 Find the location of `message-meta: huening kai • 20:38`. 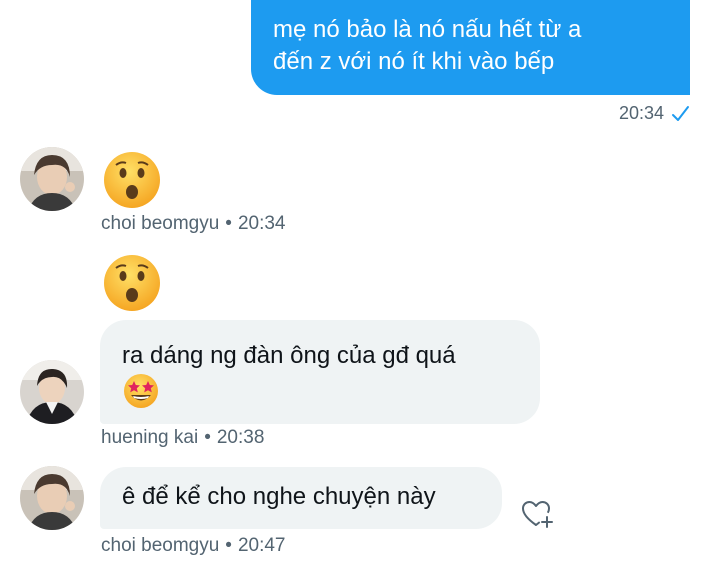

message-meta: huening kai • 20:38 is located at coordinates (182, 438).